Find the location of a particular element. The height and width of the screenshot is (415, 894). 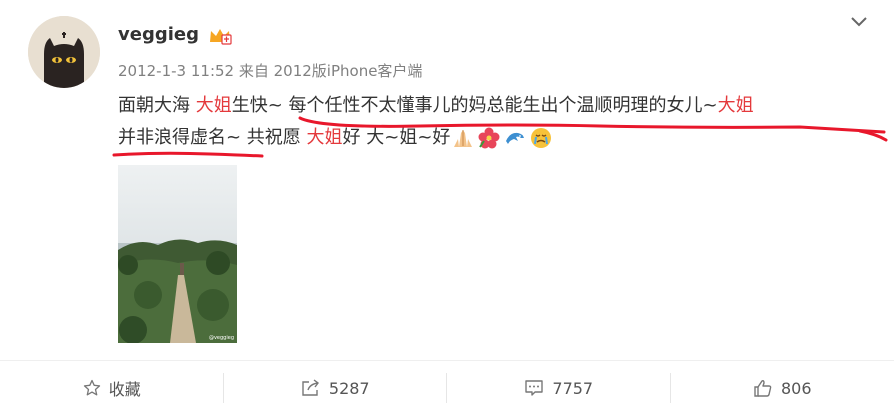

post-meta: 2012-1-3 11:52 来自 2012版iPhone客户端 is located at coordinates (270, 71).